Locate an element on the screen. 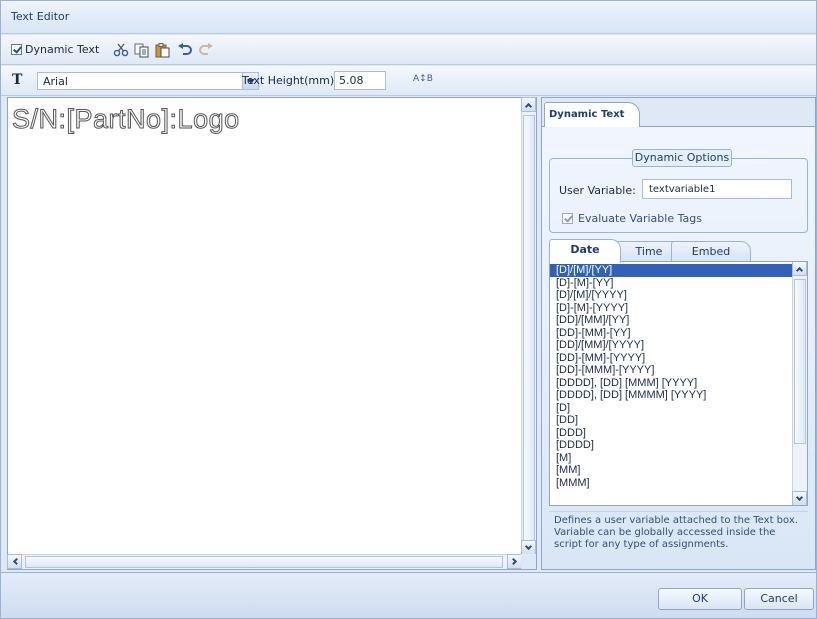 This screenshot has width=817, height=619. editor-vertical-scrollbar is located at coordinates (528, 326).